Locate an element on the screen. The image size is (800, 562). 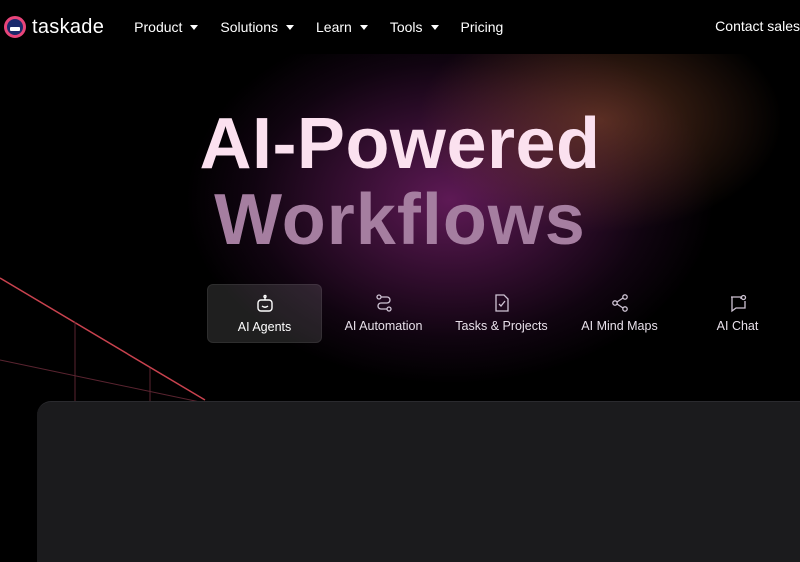
tab-ai-chat: AI Chat is located at coordinates (737, 312).